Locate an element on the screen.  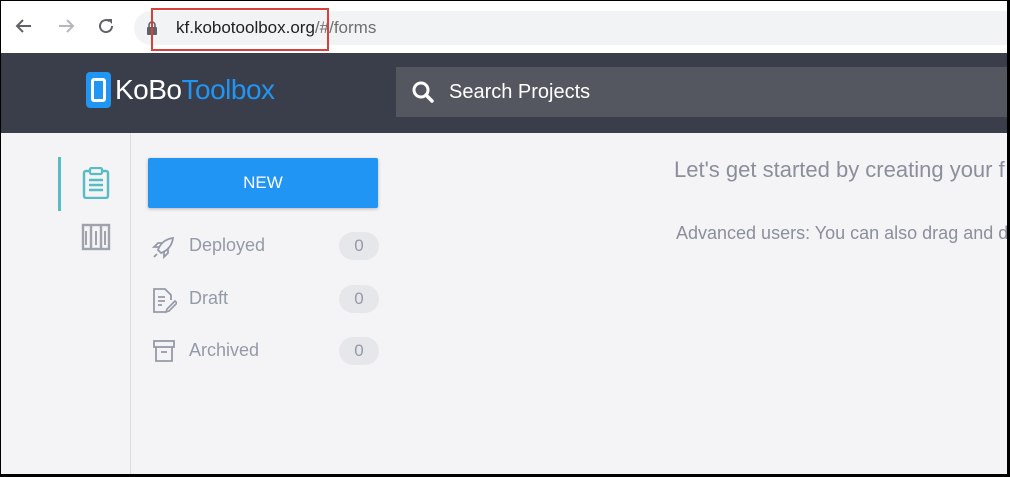
search-placeholder: Search Projects is located at coordinates (520, 92).